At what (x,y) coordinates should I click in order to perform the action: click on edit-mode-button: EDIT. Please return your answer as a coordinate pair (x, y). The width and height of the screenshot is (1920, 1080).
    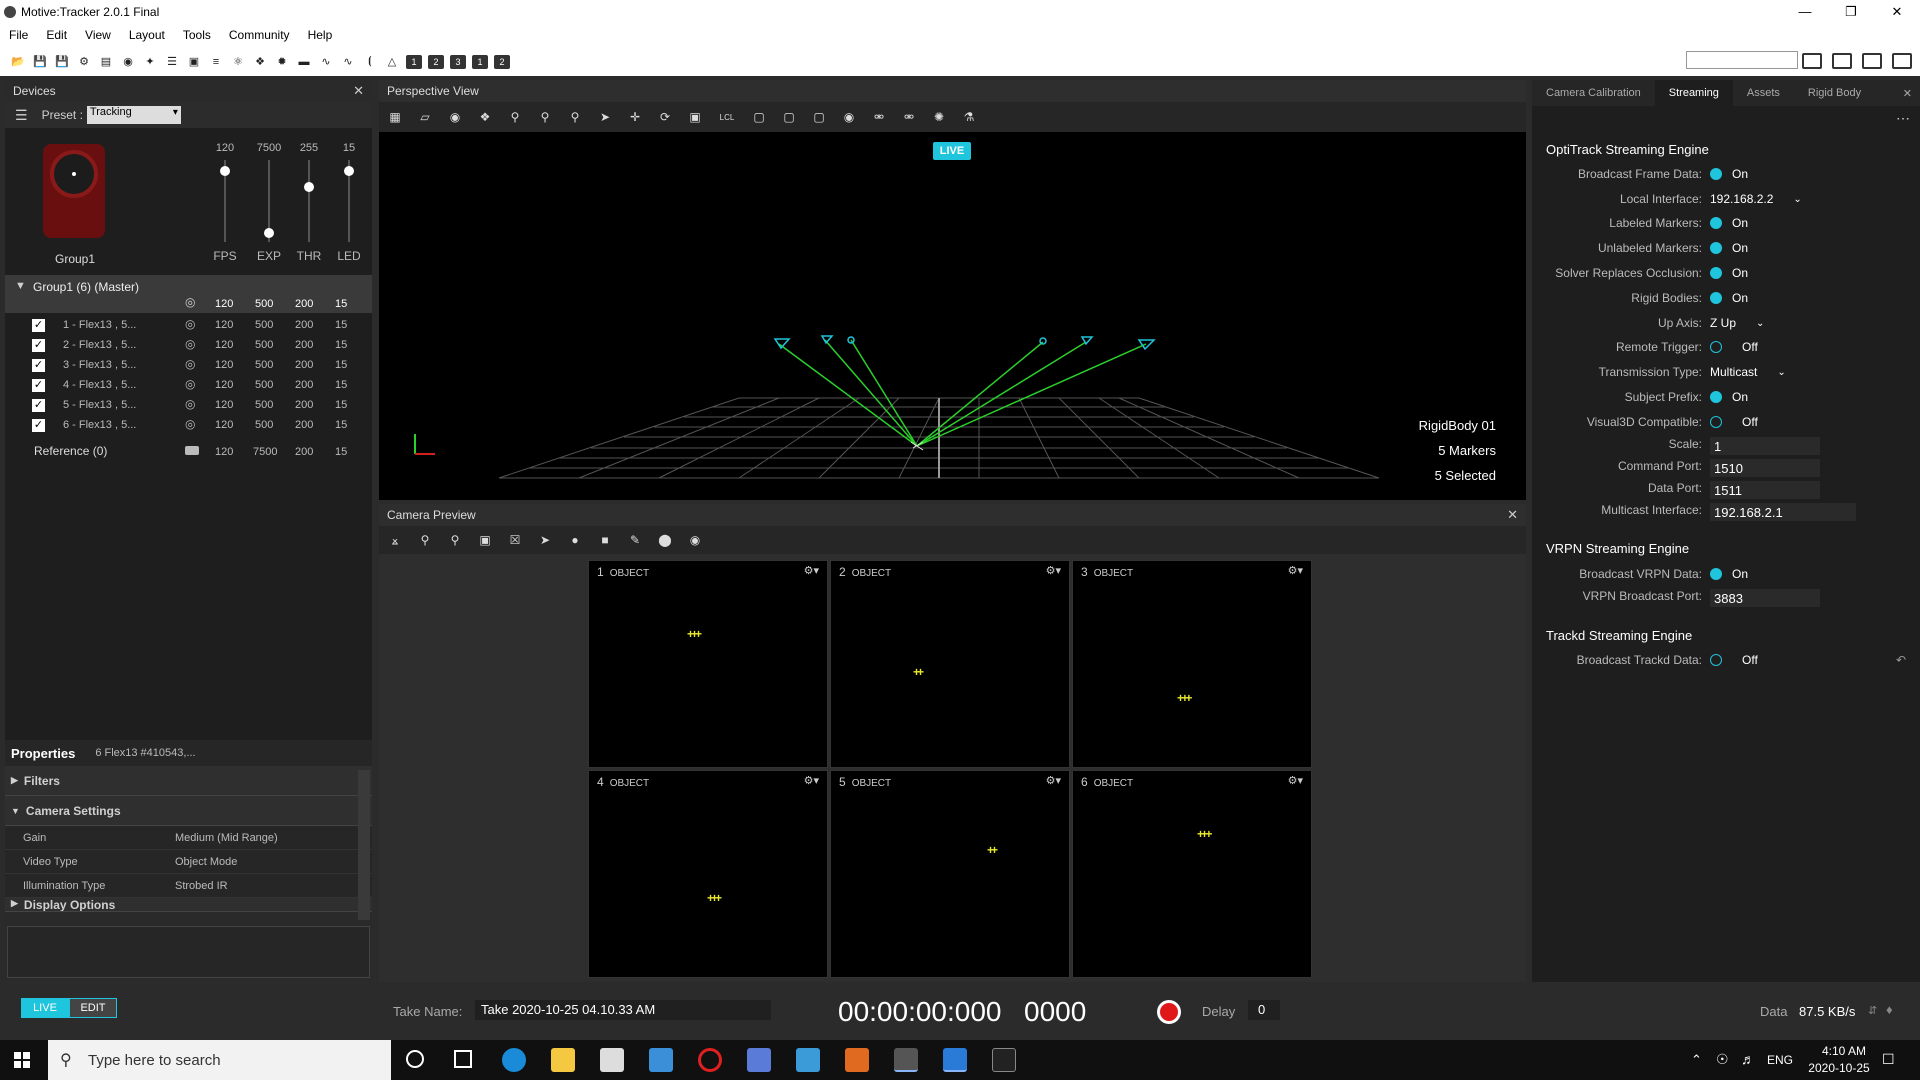
    Looking at the image, I should click on (93, 1008).